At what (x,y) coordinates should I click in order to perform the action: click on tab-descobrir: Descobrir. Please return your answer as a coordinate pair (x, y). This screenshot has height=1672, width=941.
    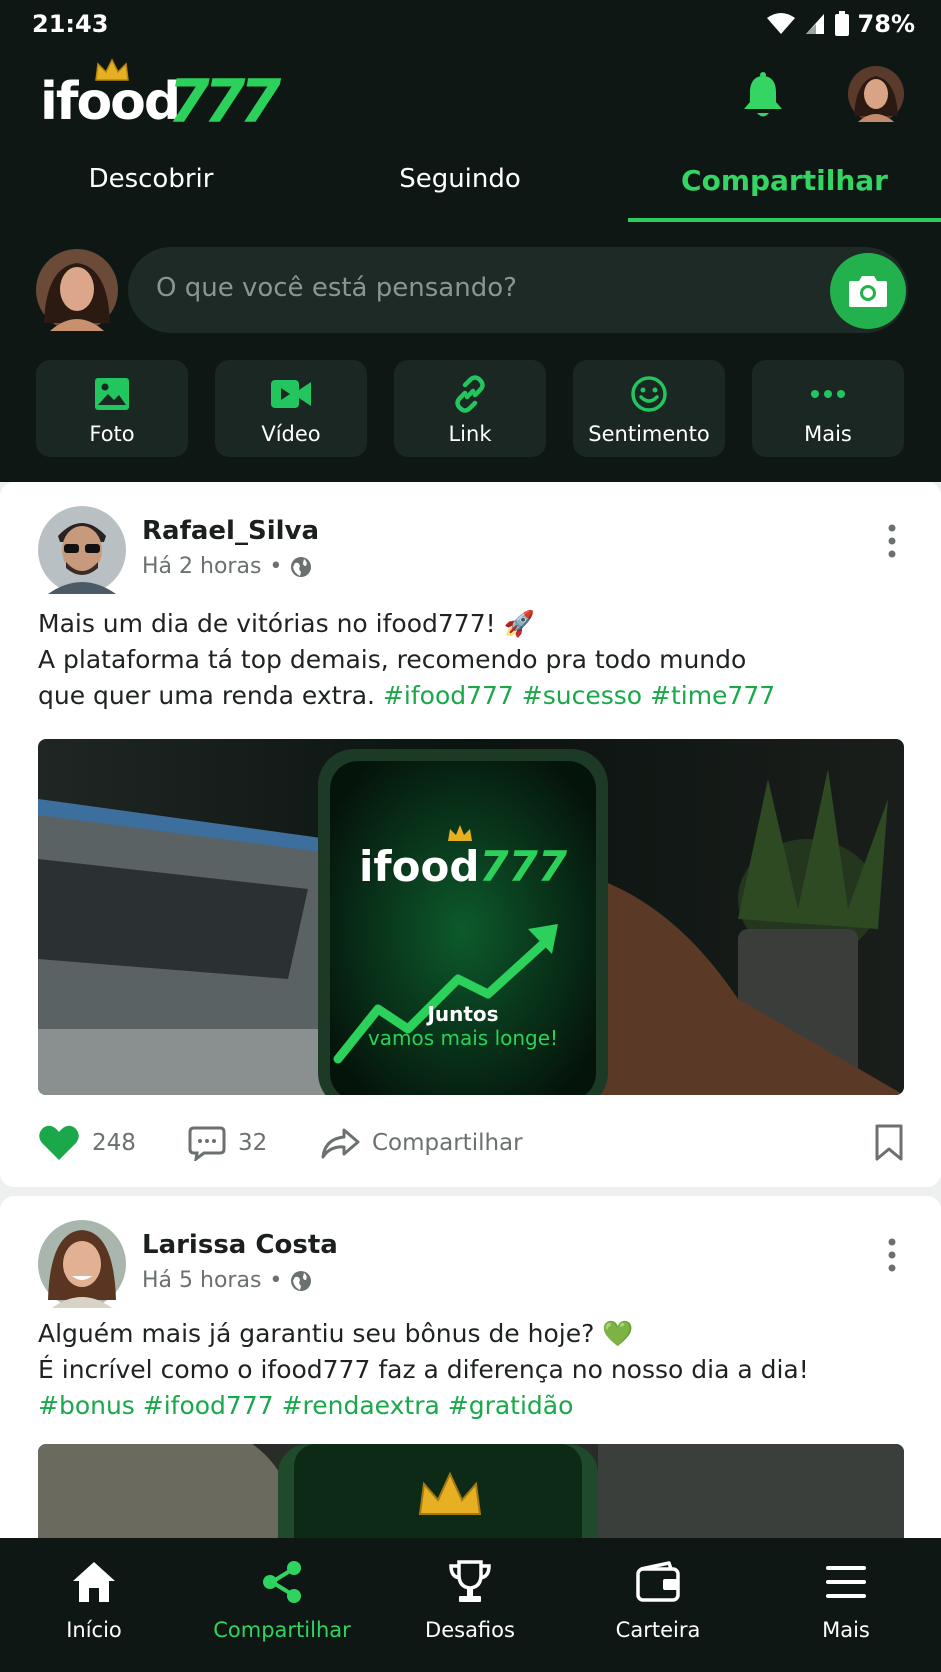
    Looking at the image, I should click on (151, 187).